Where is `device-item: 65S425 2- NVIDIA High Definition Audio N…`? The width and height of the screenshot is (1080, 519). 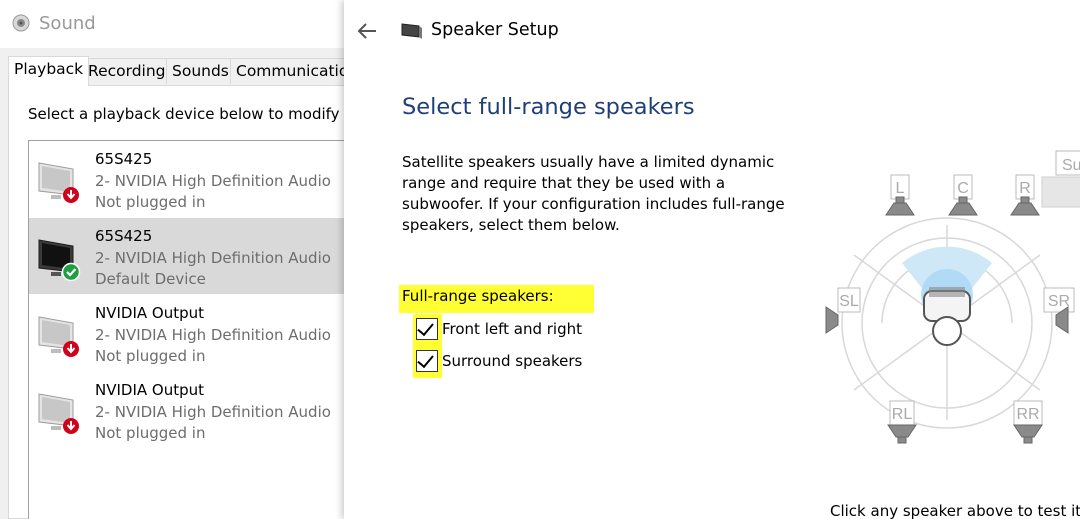 device-item: 65S425 2- NVIDIA High Definition Audio N… is located at coordinates (190, 179).